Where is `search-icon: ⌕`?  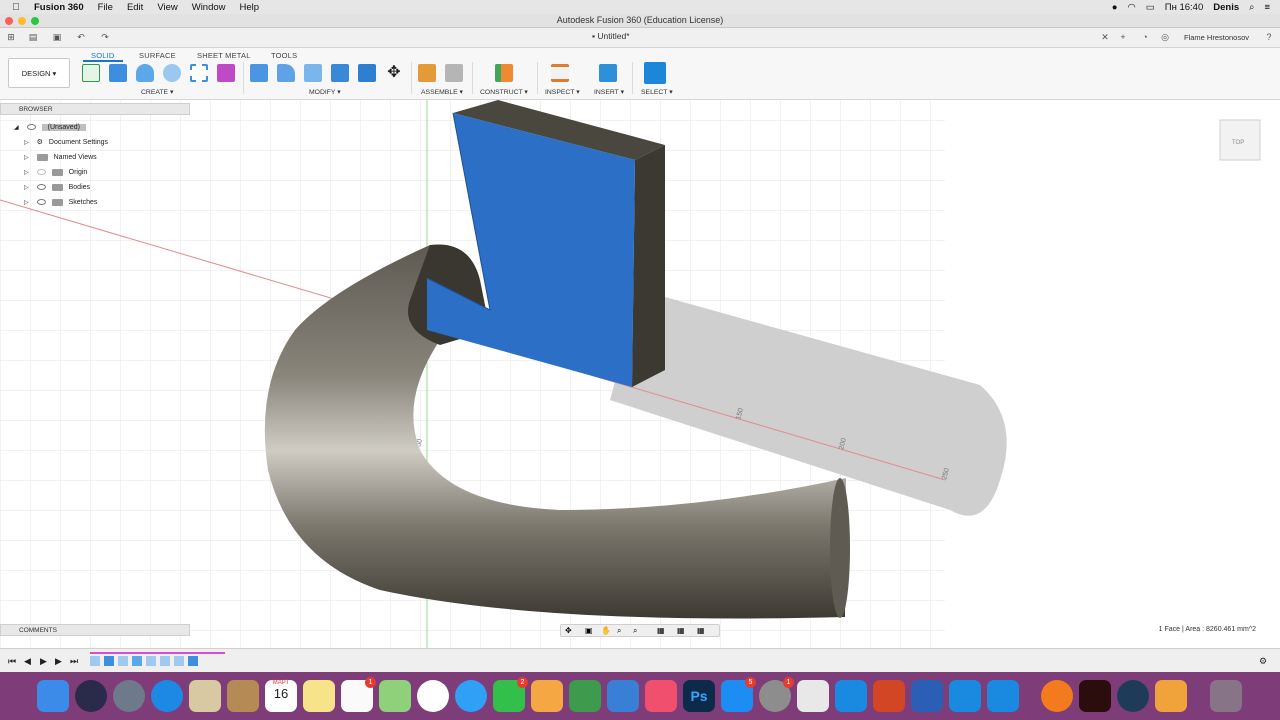
search-icon: ⌕ is located at coordinates (1251, 7).